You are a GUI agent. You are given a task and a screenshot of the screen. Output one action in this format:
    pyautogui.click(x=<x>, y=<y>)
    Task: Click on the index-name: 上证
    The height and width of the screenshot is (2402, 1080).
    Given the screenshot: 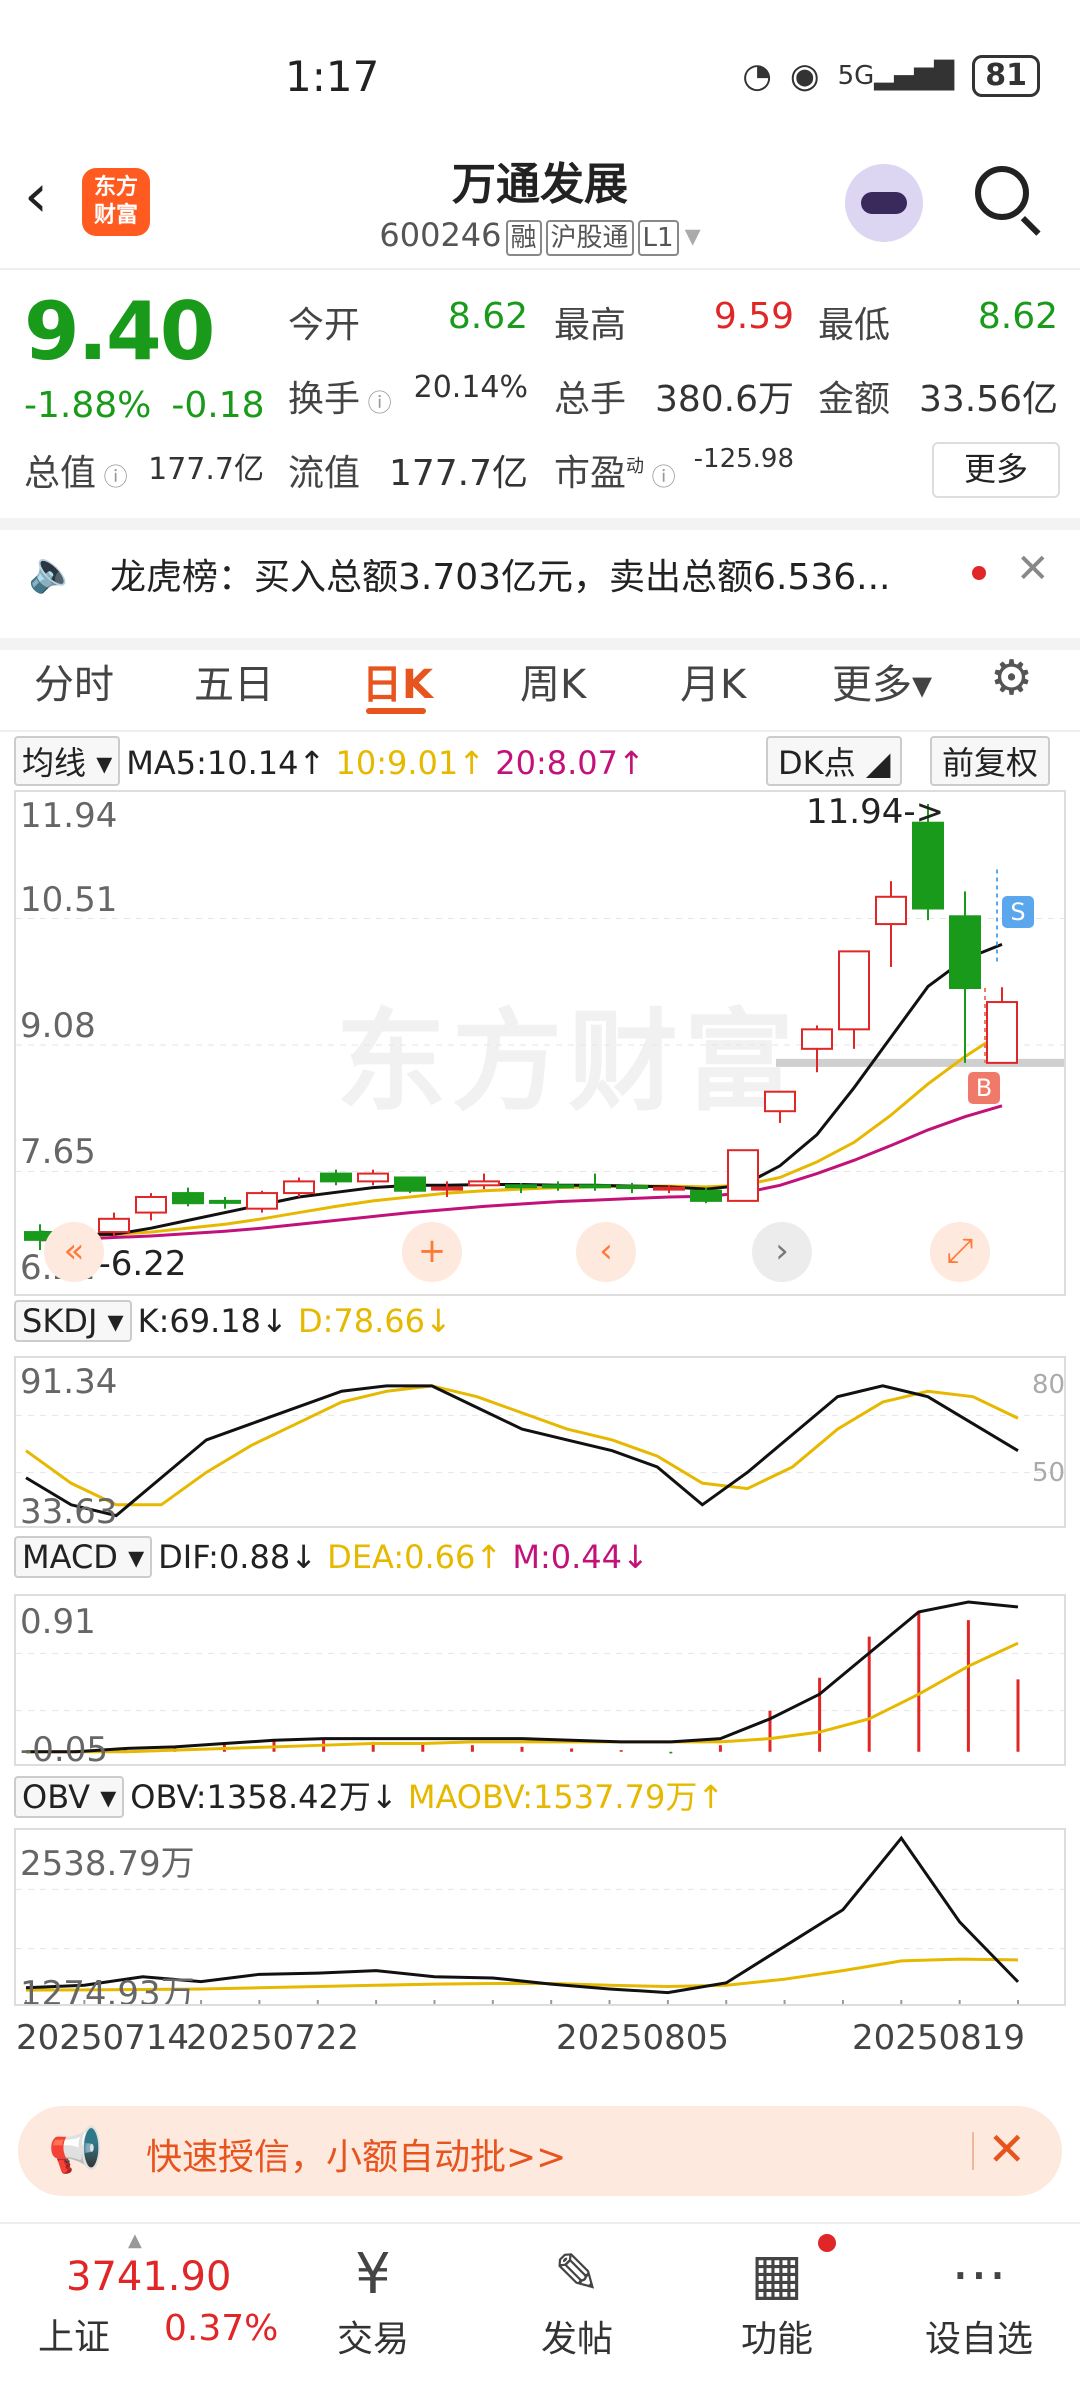 What is the action you would take?
    pyautogui.click(x=74, y=2334)
    